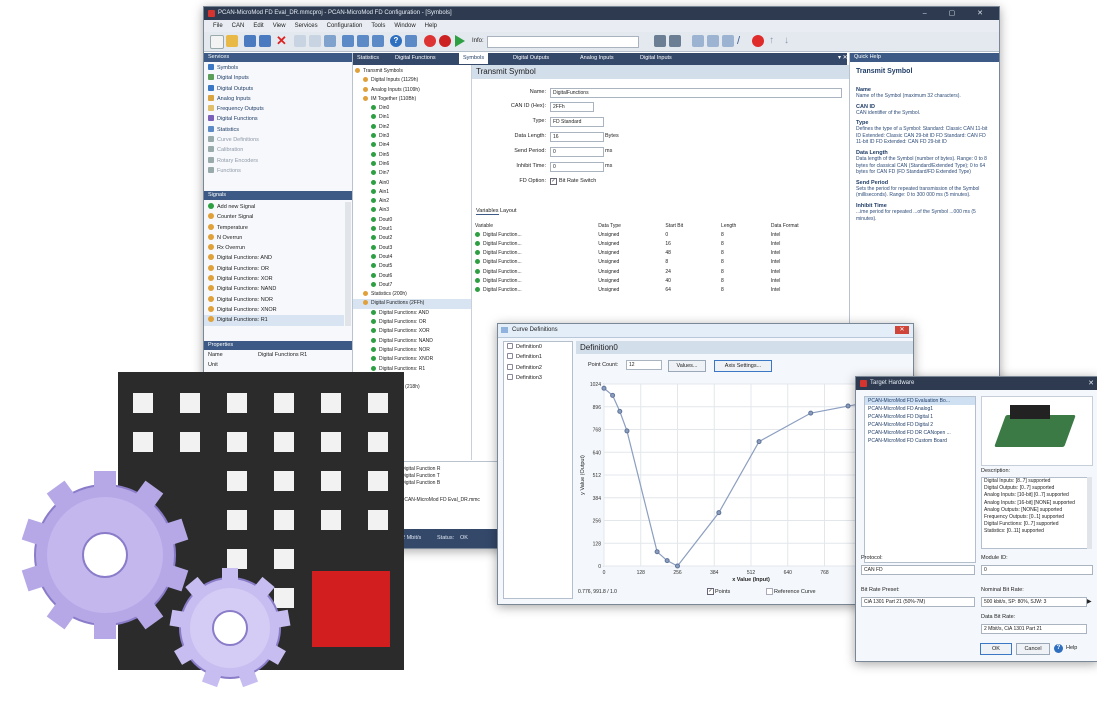 The image size is (1097, 711). Describe the element at coordinates (1034, 602) in the screenshot. I see `nominal-bitrate-select: 500 kbit/s, SP: 80%, SJW: 3` at that location.